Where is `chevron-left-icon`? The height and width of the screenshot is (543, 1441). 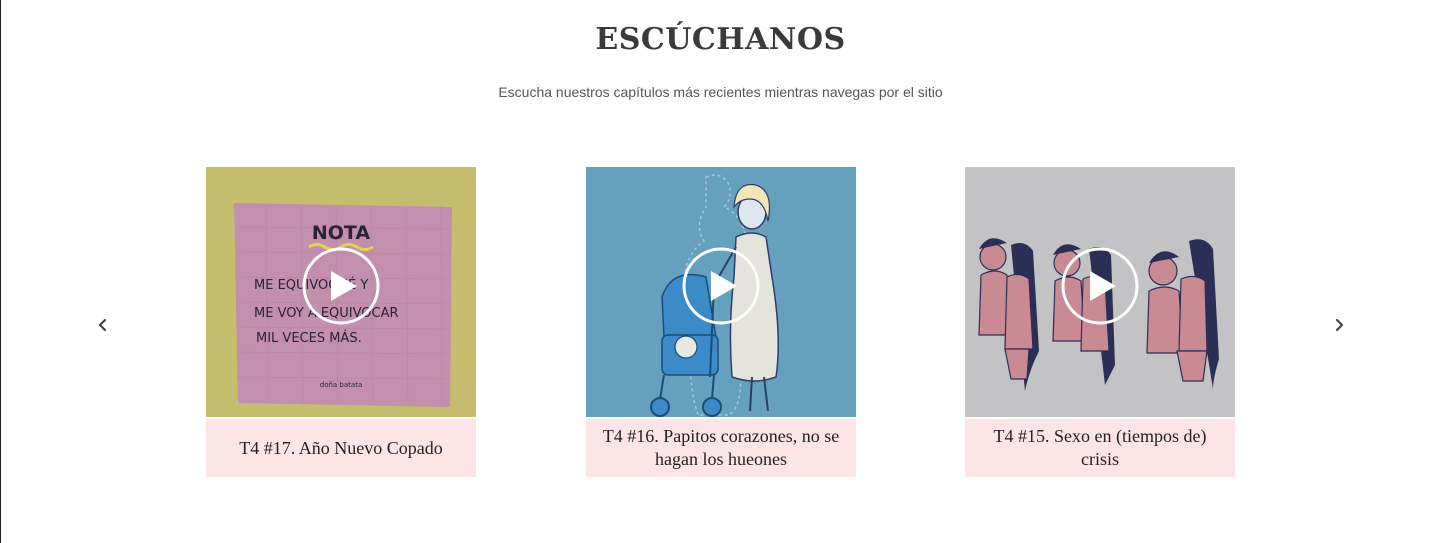 chevron-left-icon is located at coordinates (102, 325).